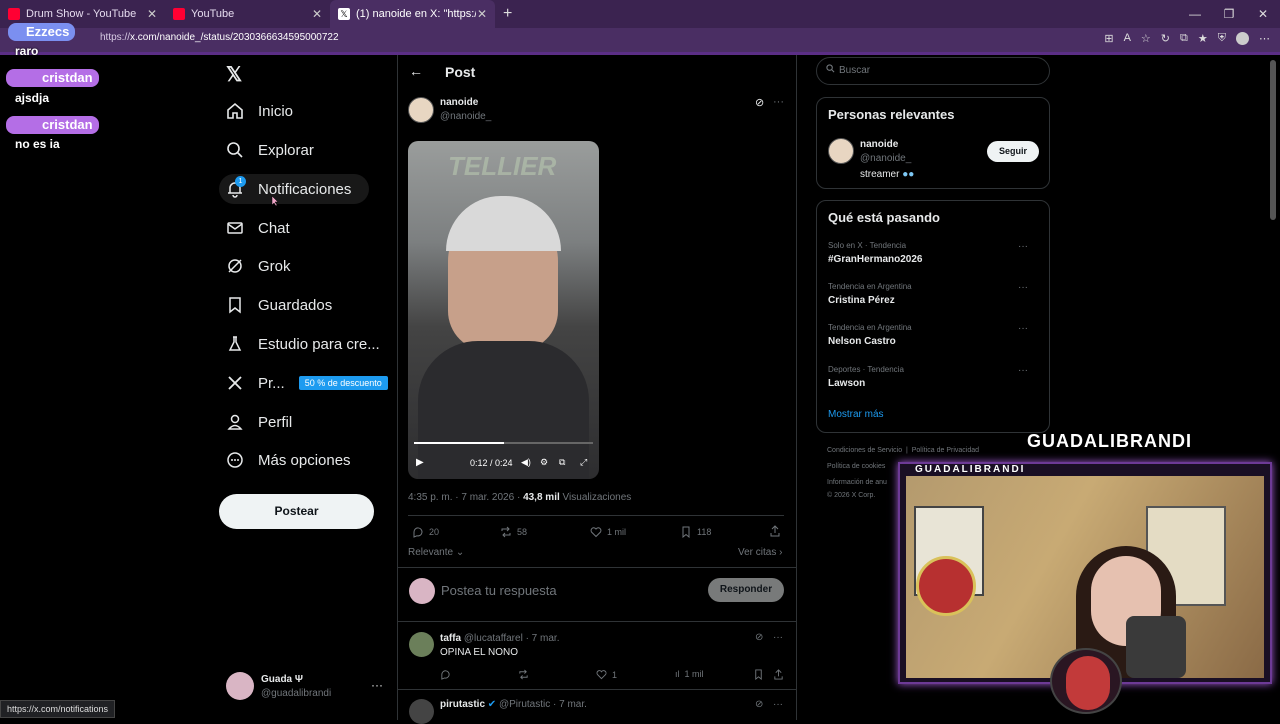 The image size is (1280, 724). What do you see at coordinates (544, 462) in the screenshot?
I see `settings-icon: ⚙` at bounding box center [544, 462].